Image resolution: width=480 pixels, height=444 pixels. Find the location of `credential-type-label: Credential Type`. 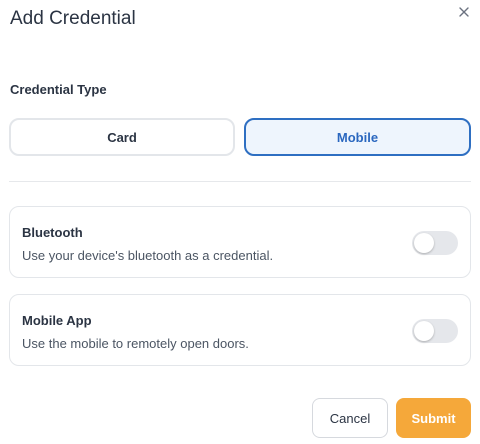

credential-type-label: Credential Type is located at coordinates (58, 89).